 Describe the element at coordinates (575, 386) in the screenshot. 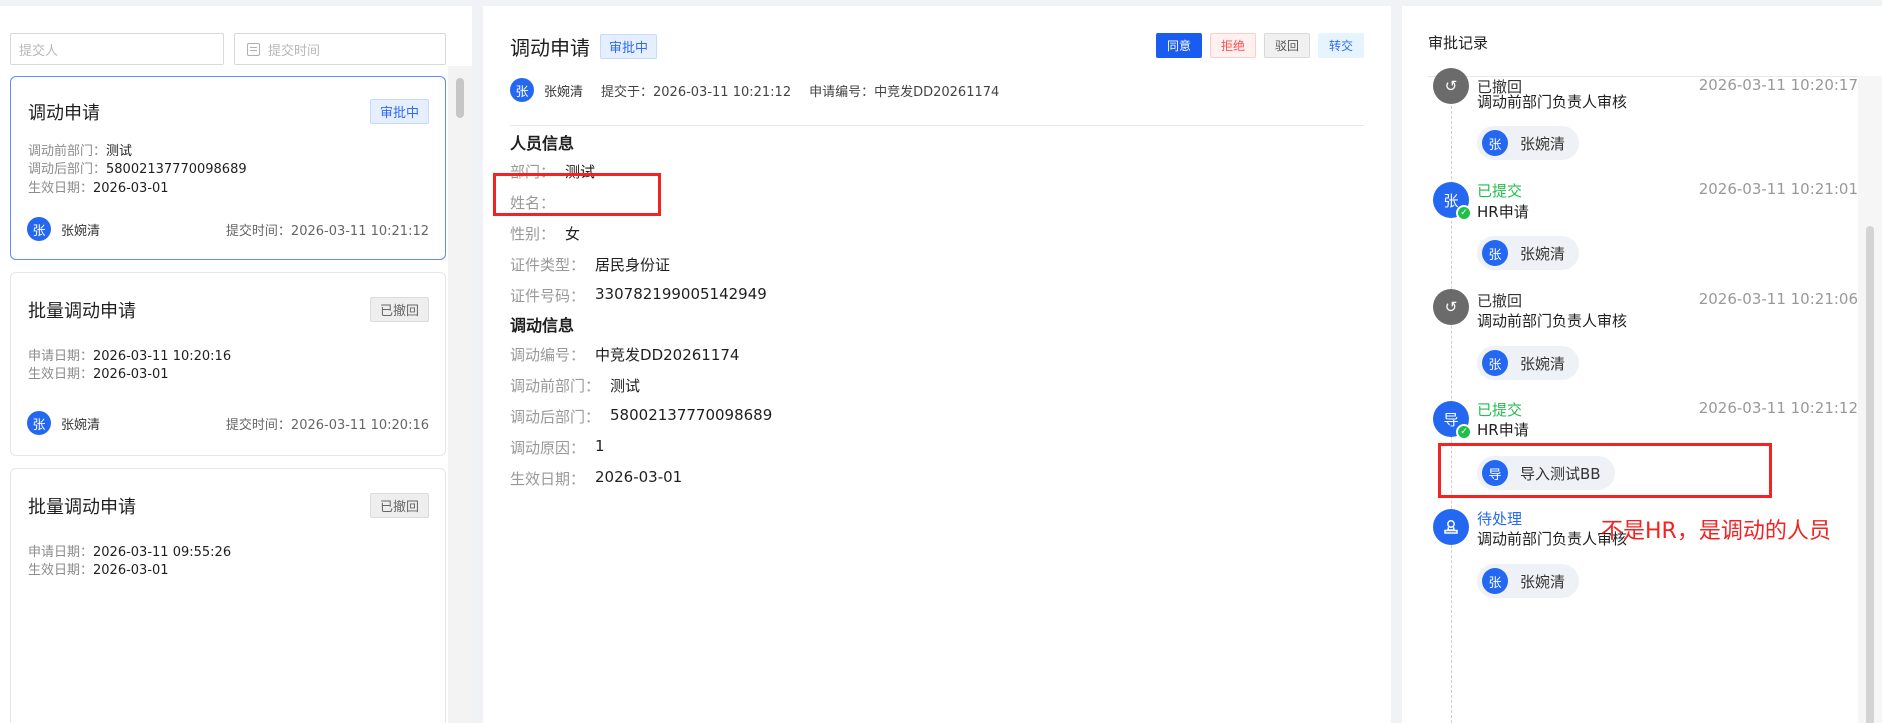

I see `field-dept-before: 调动前部门： 测试` at that location.